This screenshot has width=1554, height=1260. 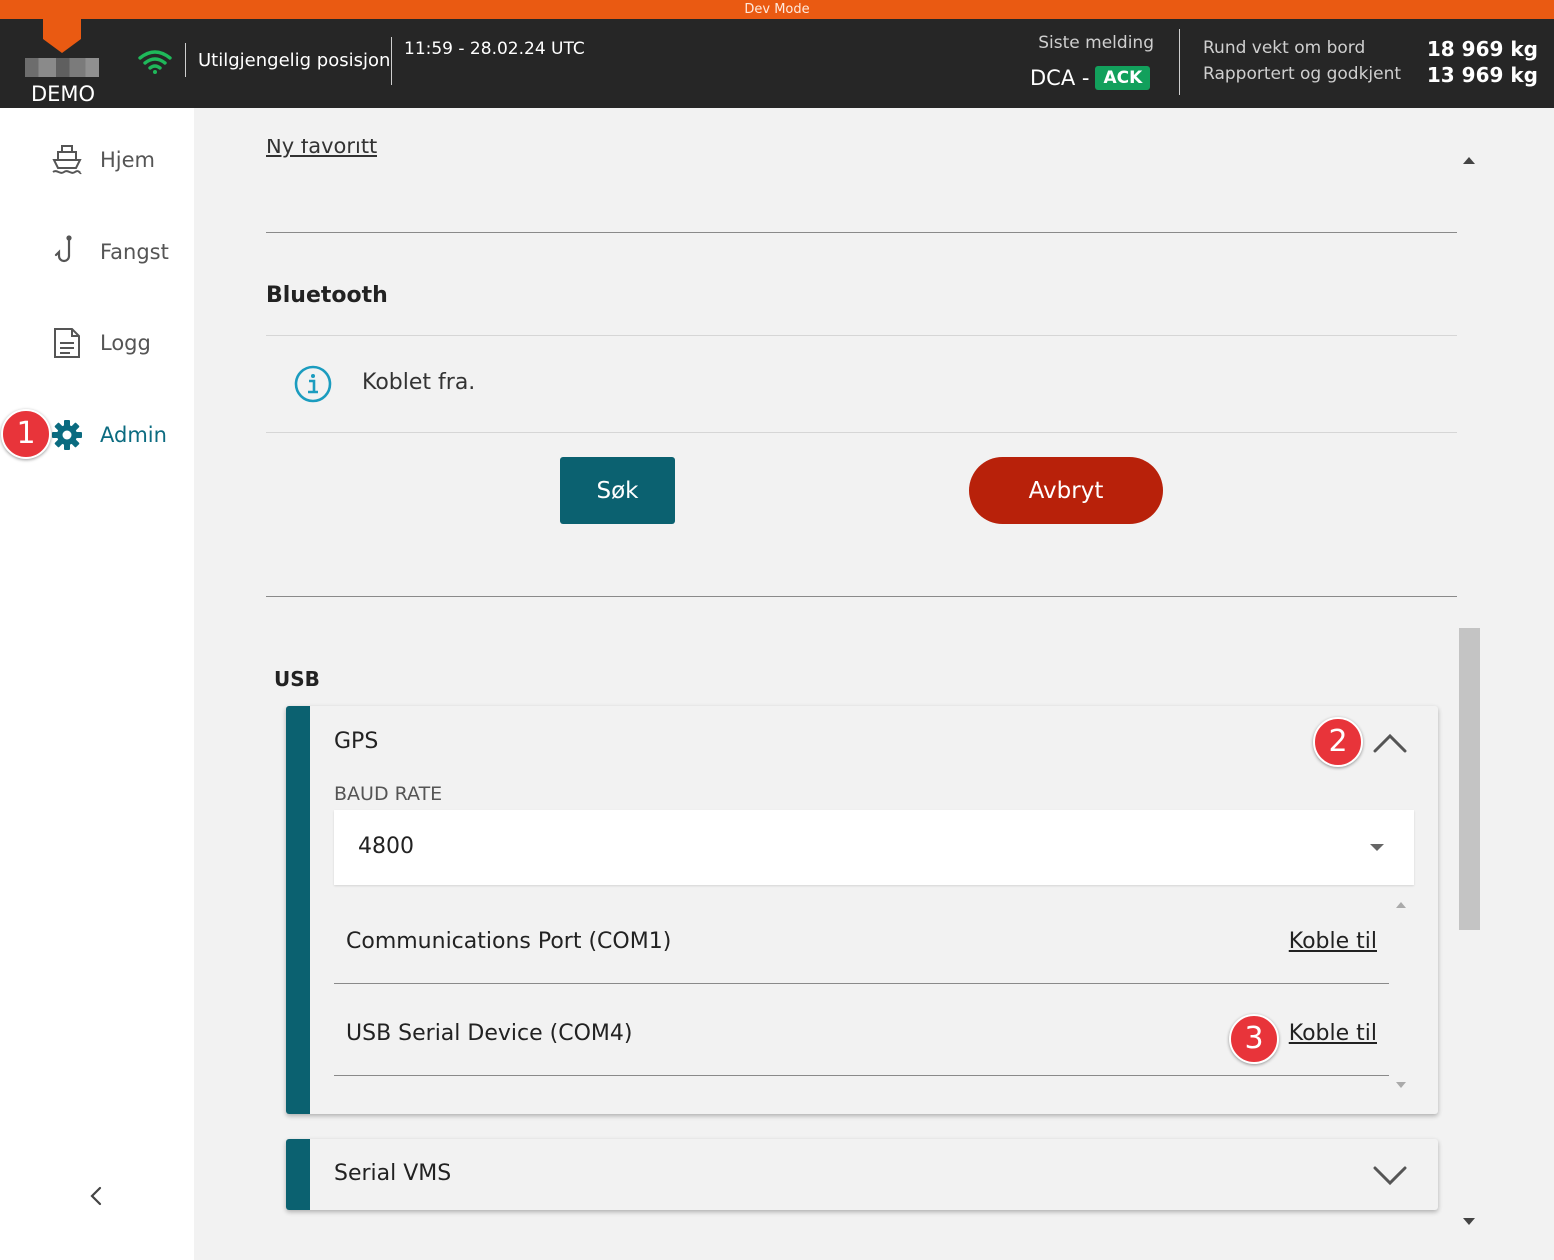 I want to click on port-name: Communications Port (COM1), so click(x=509, y=941).